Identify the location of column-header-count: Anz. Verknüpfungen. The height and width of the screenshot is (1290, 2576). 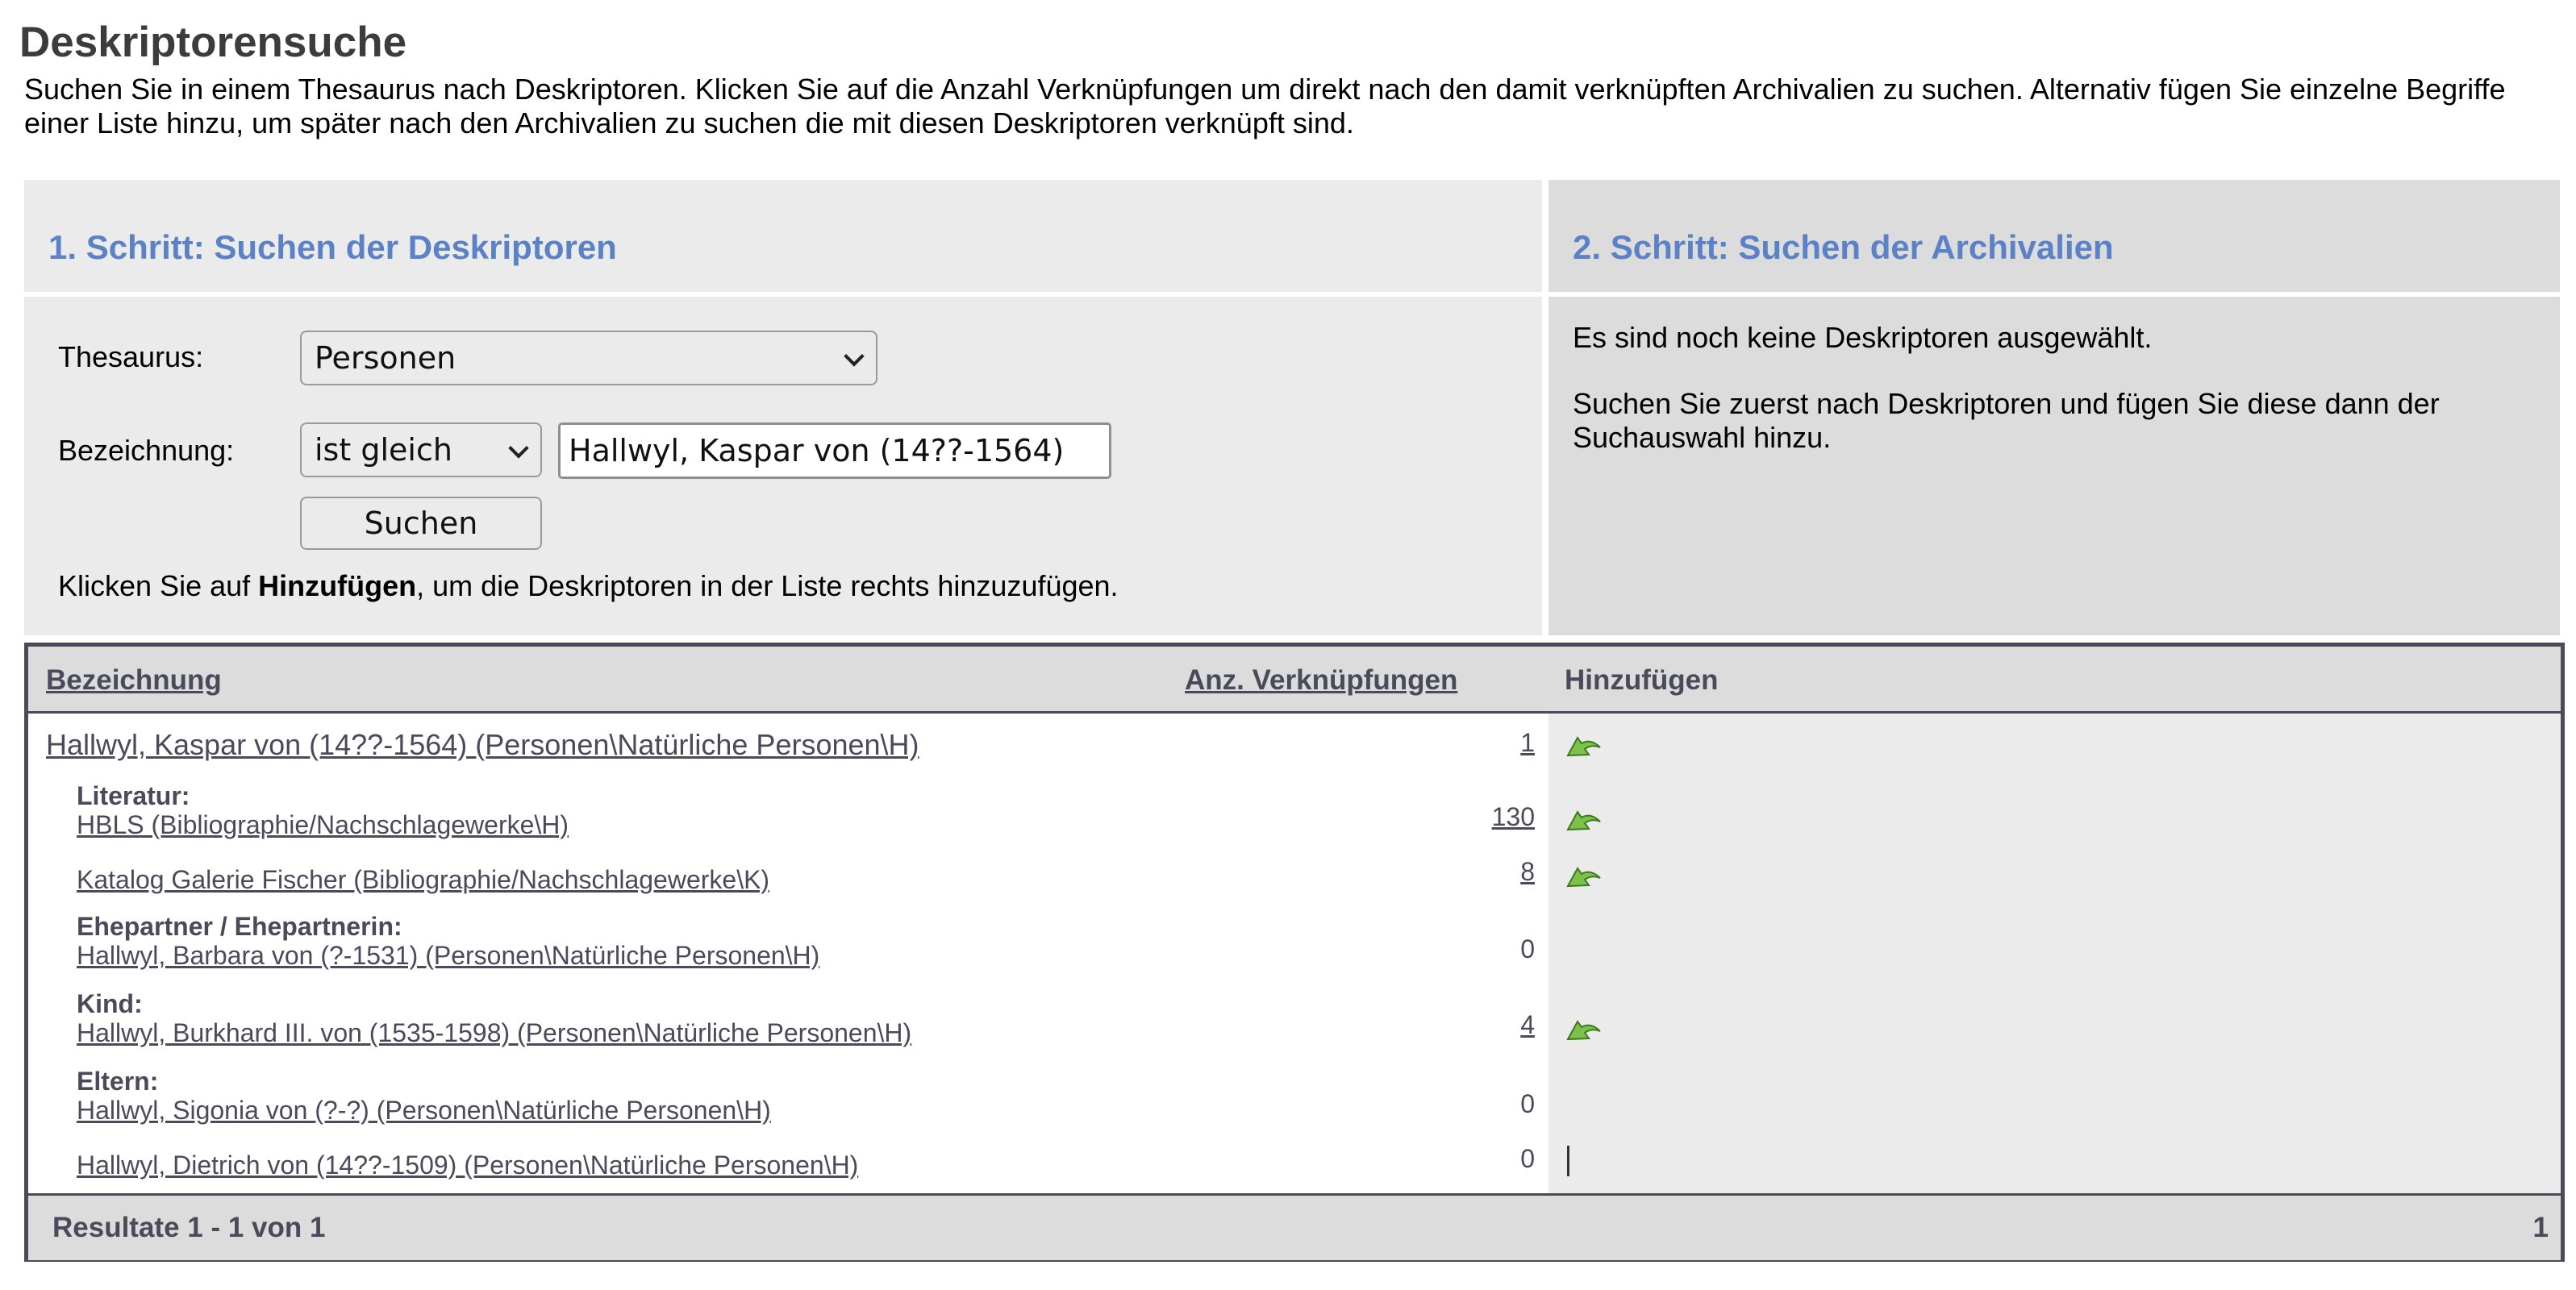
(1321, 680).